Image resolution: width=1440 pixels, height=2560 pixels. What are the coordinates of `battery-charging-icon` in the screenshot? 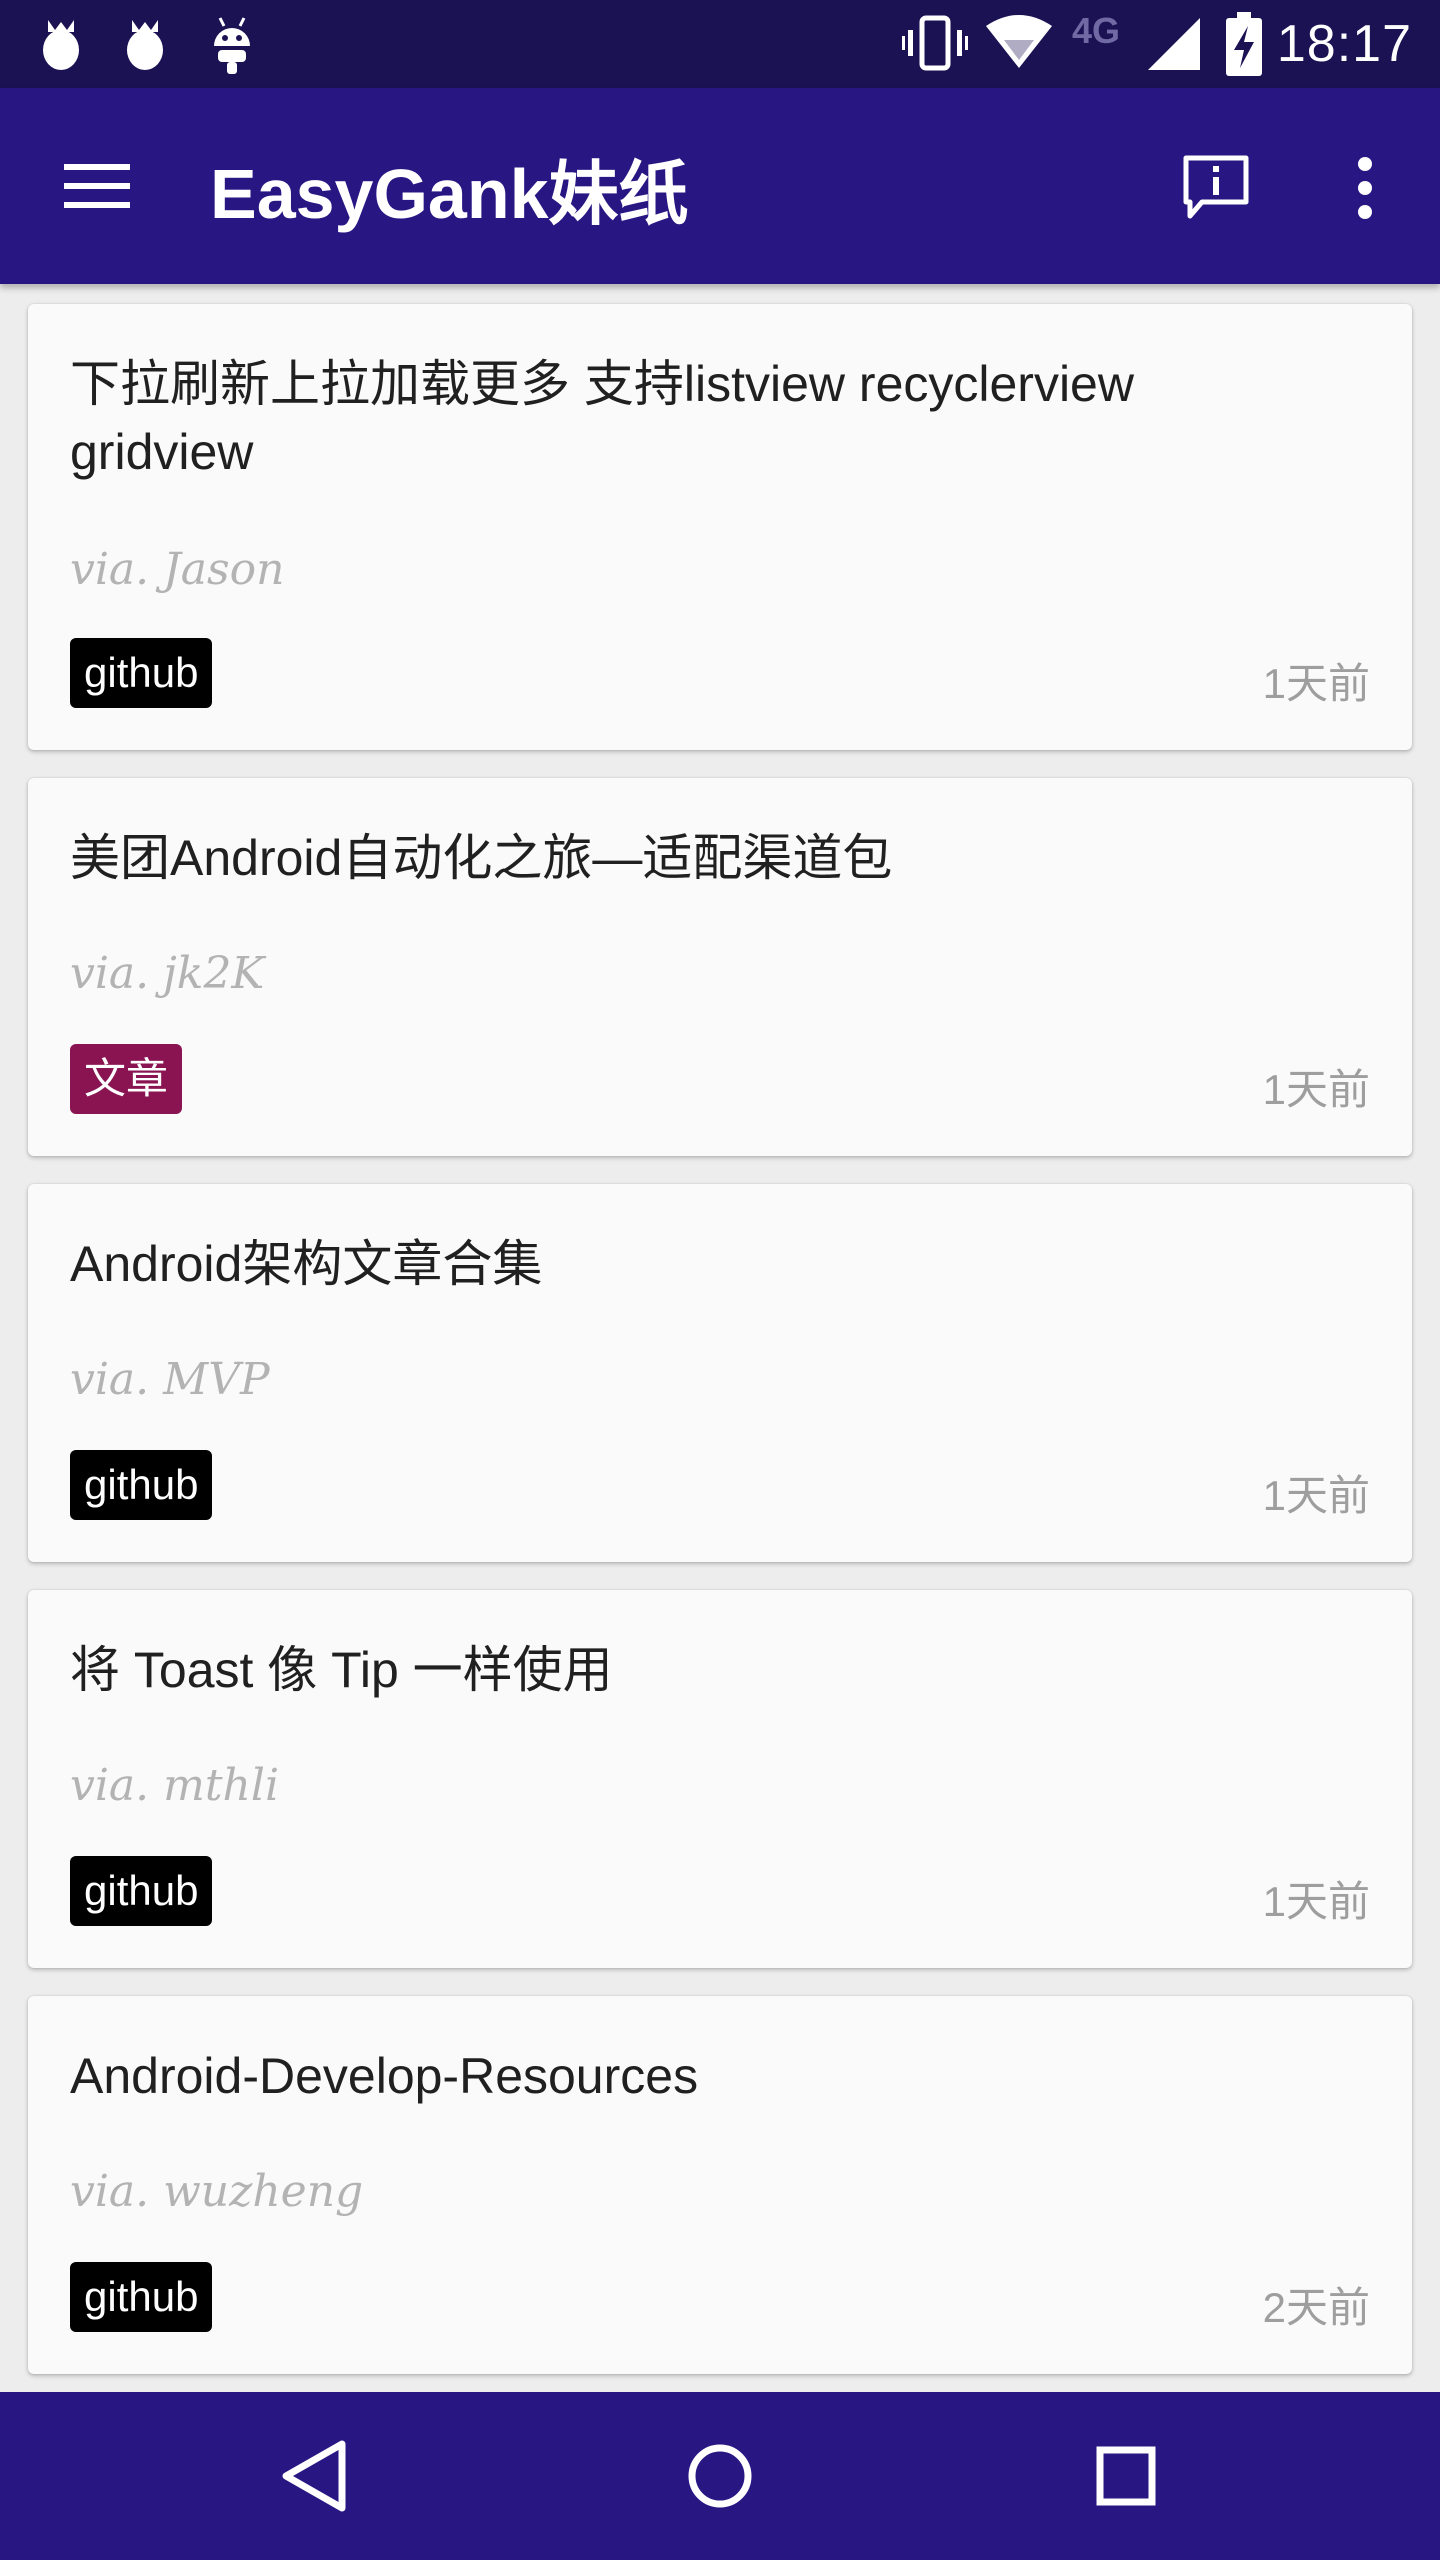 It's located at (1244, 44).